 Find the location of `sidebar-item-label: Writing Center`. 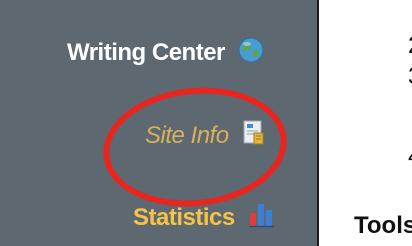

sidebar-item-label: Writing Center is located at coordinates (146, 52).